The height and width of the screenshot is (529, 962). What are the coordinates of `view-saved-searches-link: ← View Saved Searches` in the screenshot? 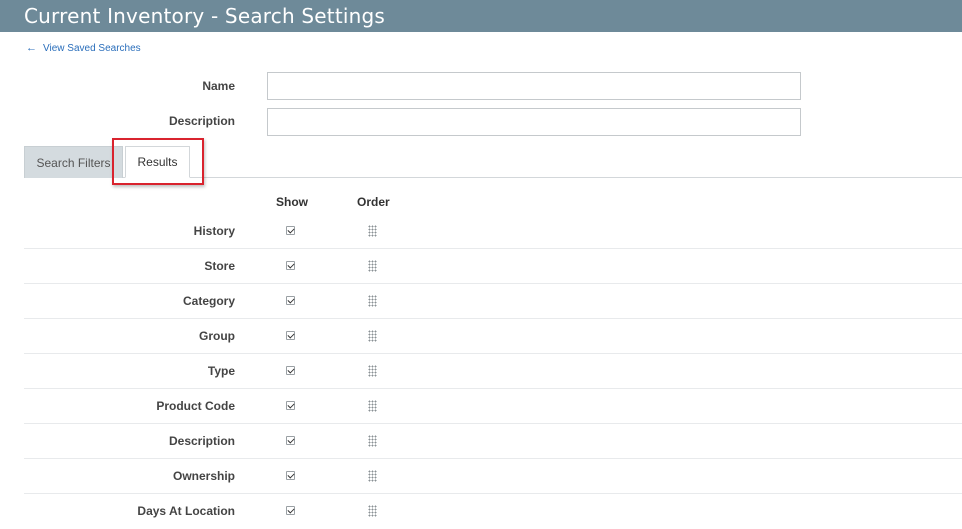 It's located at (83, 48).